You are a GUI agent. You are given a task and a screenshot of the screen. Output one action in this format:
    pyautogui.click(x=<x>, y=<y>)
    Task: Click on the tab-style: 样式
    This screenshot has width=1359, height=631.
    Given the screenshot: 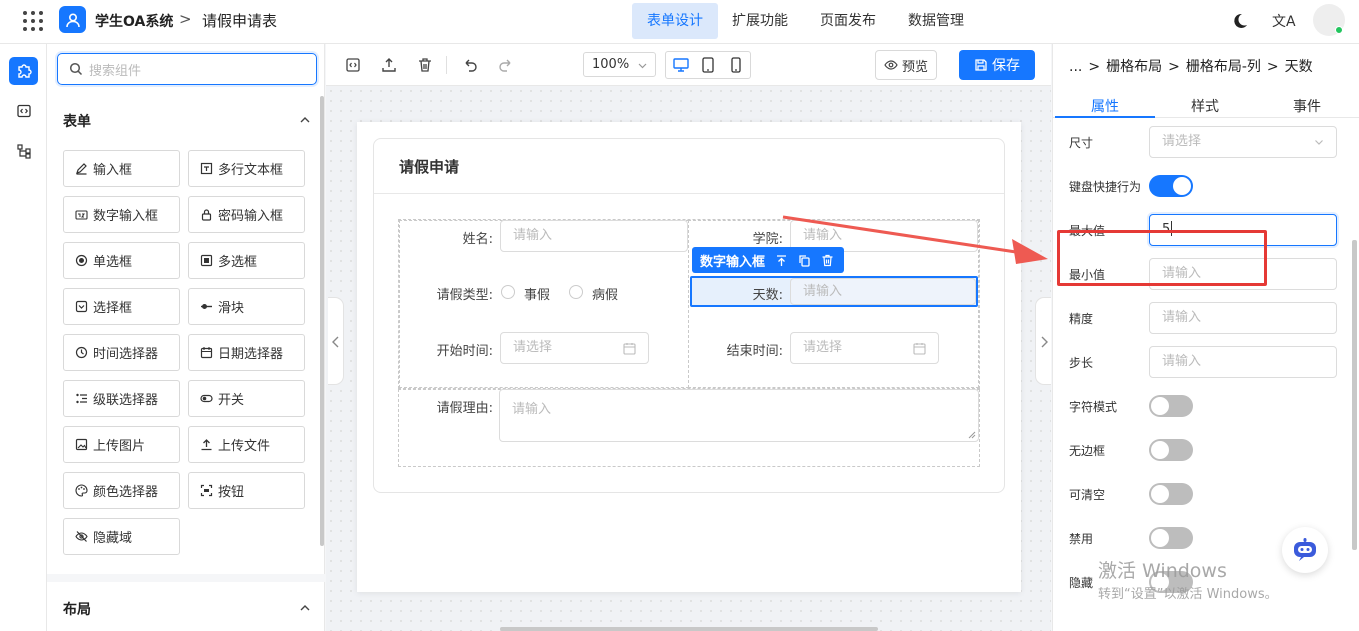 What is the action you would take?
    pyautogui.click(x=1205, y=106)
    